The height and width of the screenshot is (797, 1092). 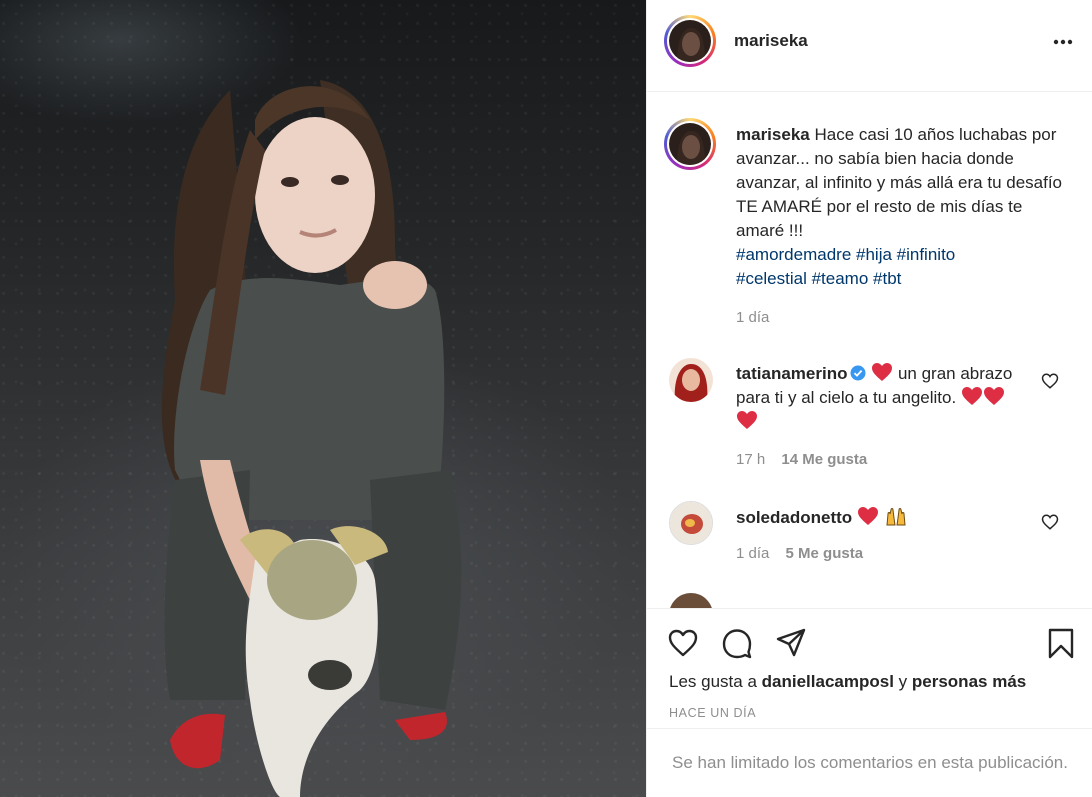 What do you see at coordinates (416, 590) in the screenshot?
I see `pants-right` at bounding box center [416, 590].